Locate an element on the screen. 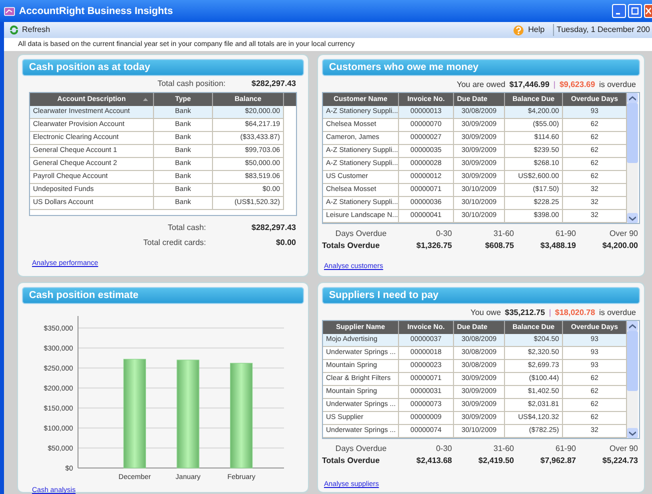 The image size is (652, 494). owed-amount: $17,446.99 is located at coordinates (529, 85).